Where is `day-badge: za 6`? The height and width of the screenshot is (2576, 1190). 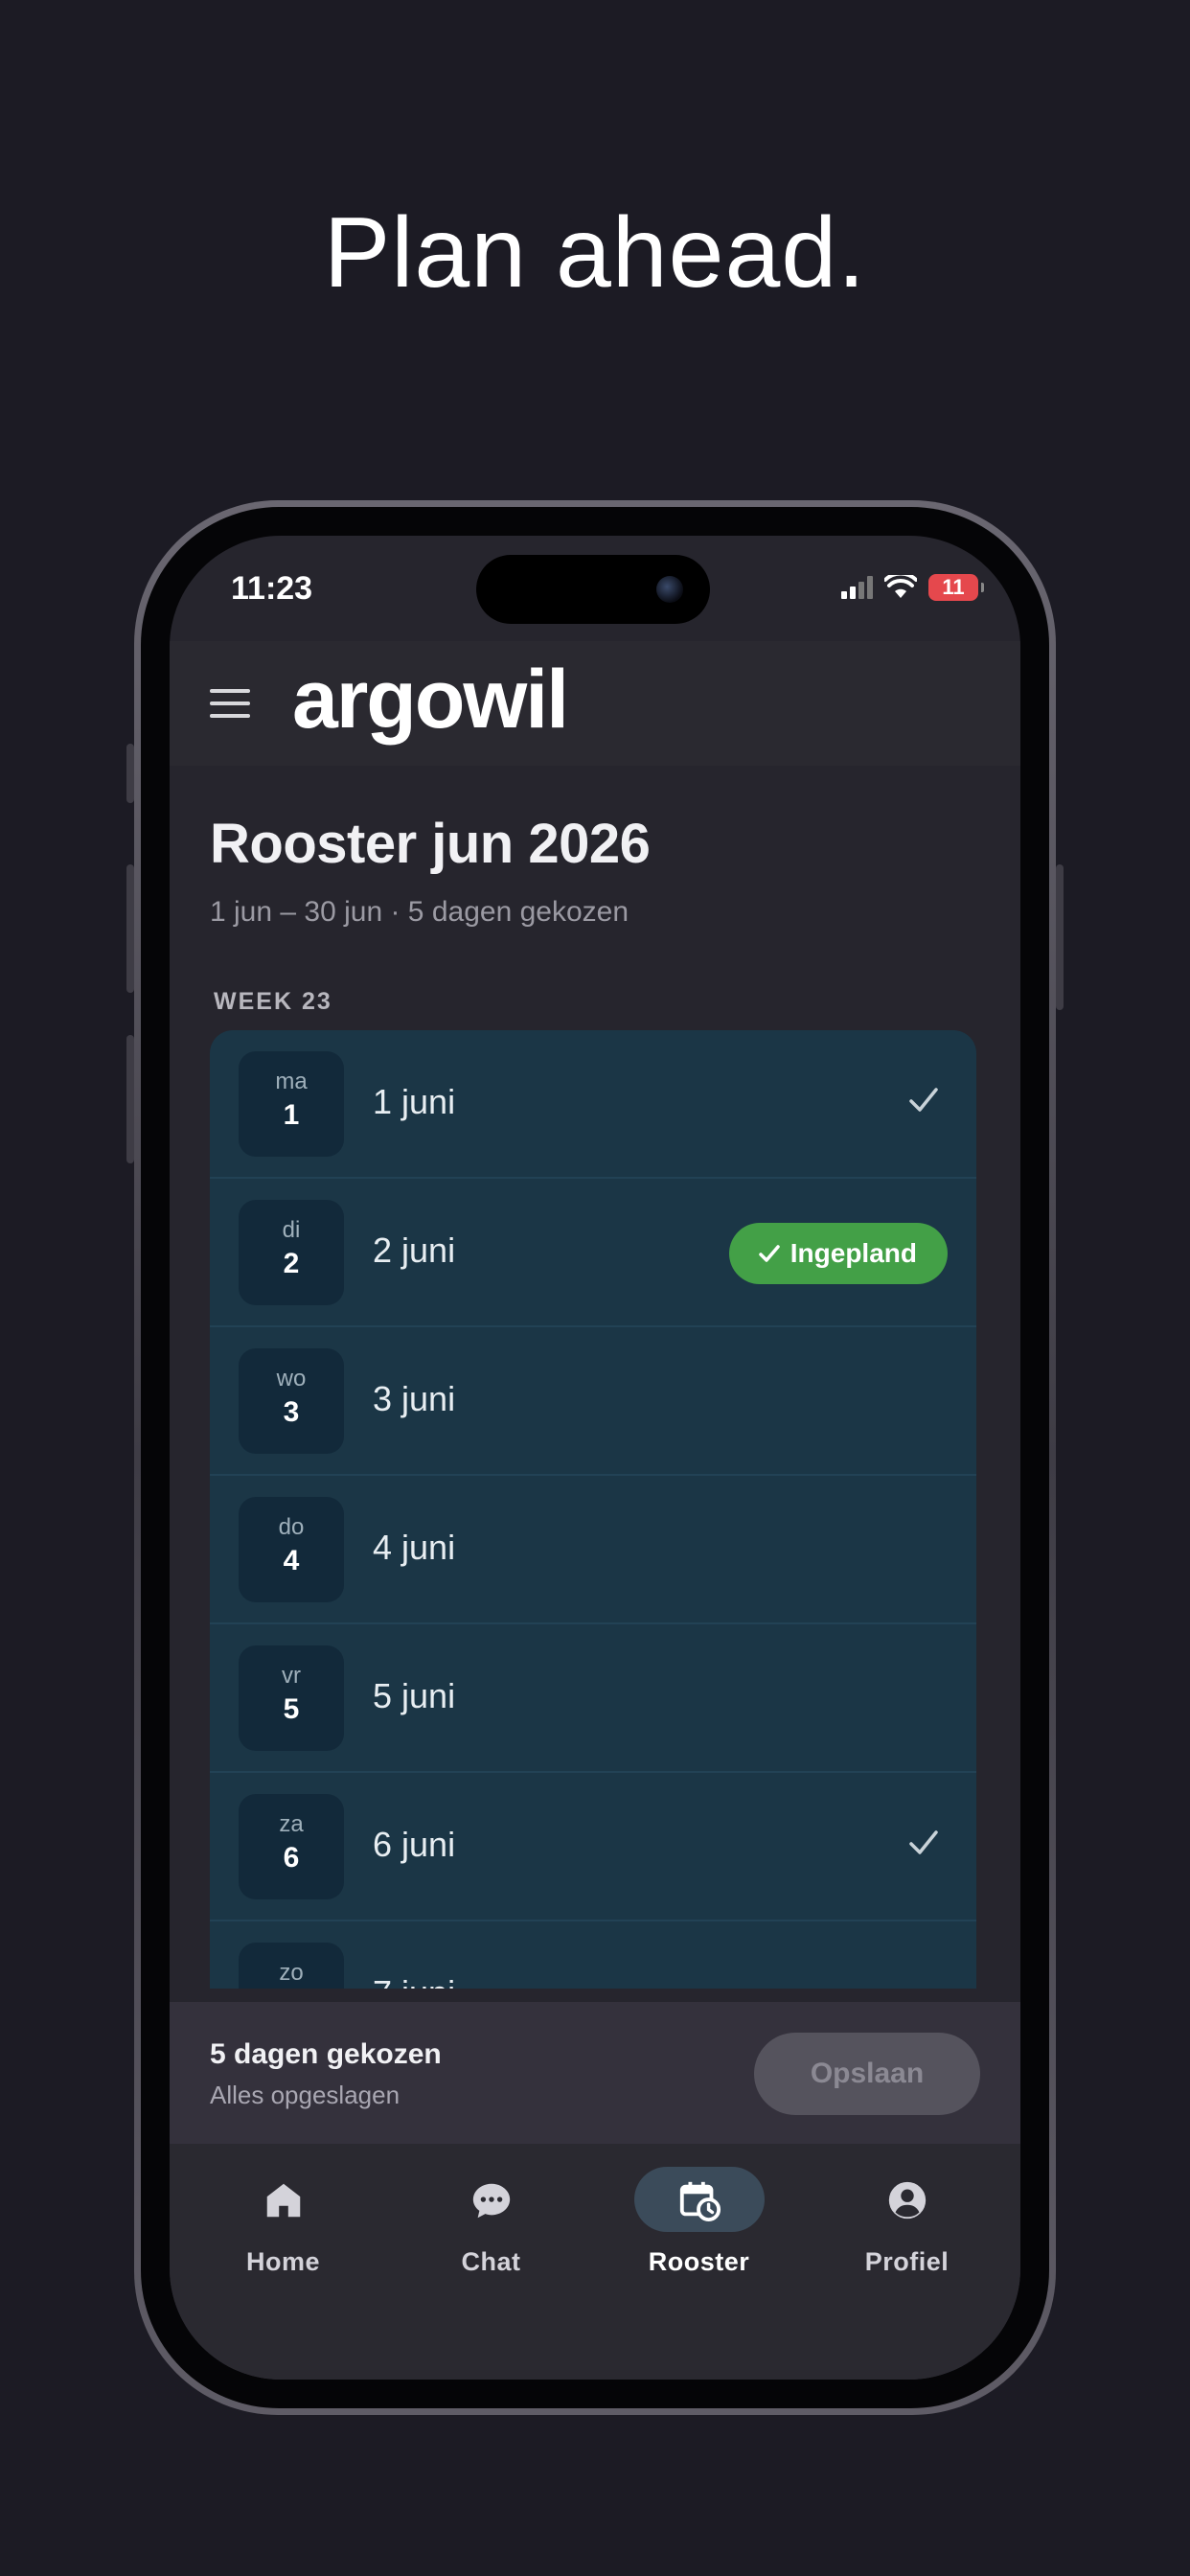
day-badge: za 6 is located at coordinates (292, 1846).